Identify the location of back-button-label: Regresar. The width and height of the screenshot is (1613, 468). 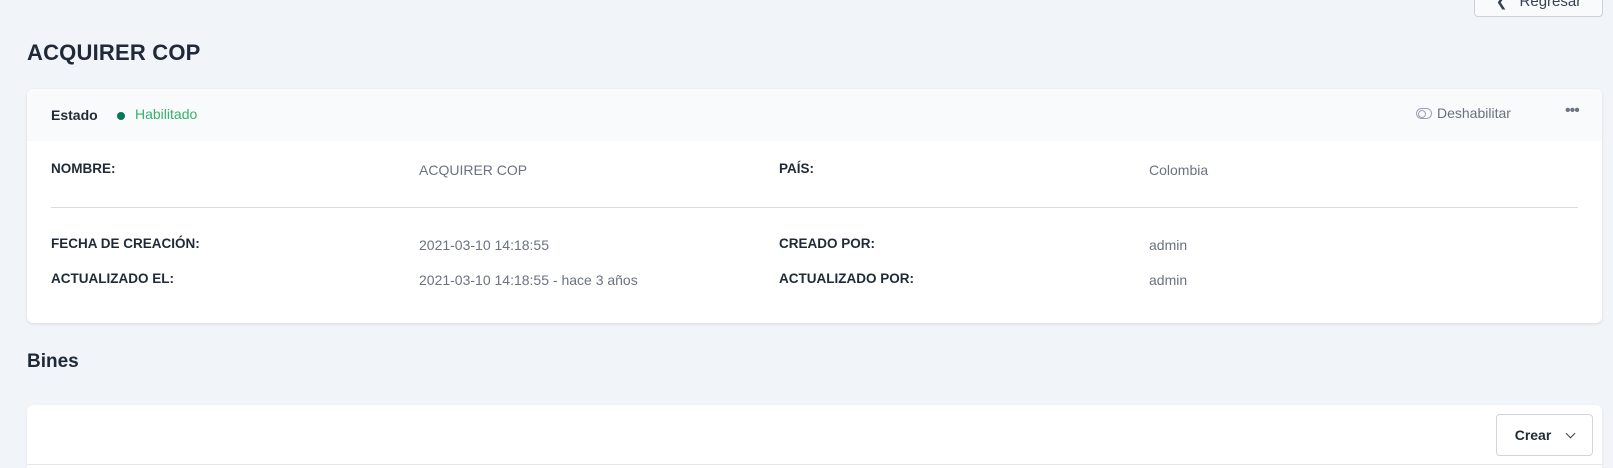
(1550, 5).